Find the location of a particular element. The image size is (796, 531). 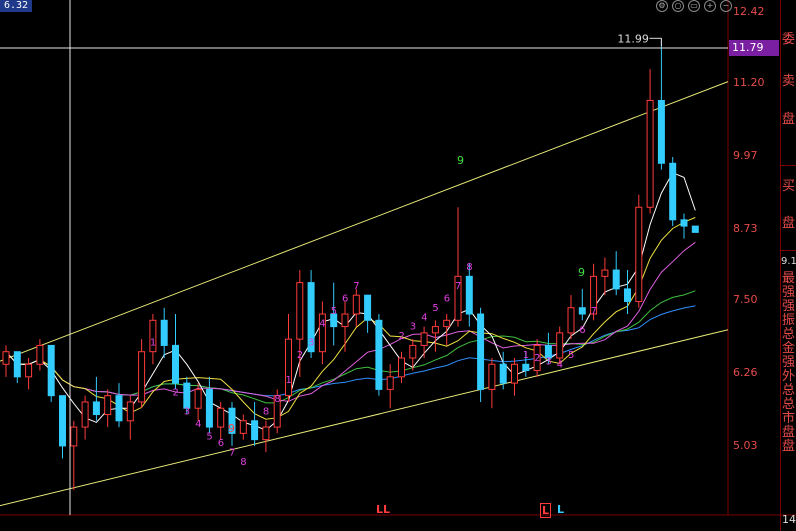

time-marker: LL is located at coordinates (383, 509).